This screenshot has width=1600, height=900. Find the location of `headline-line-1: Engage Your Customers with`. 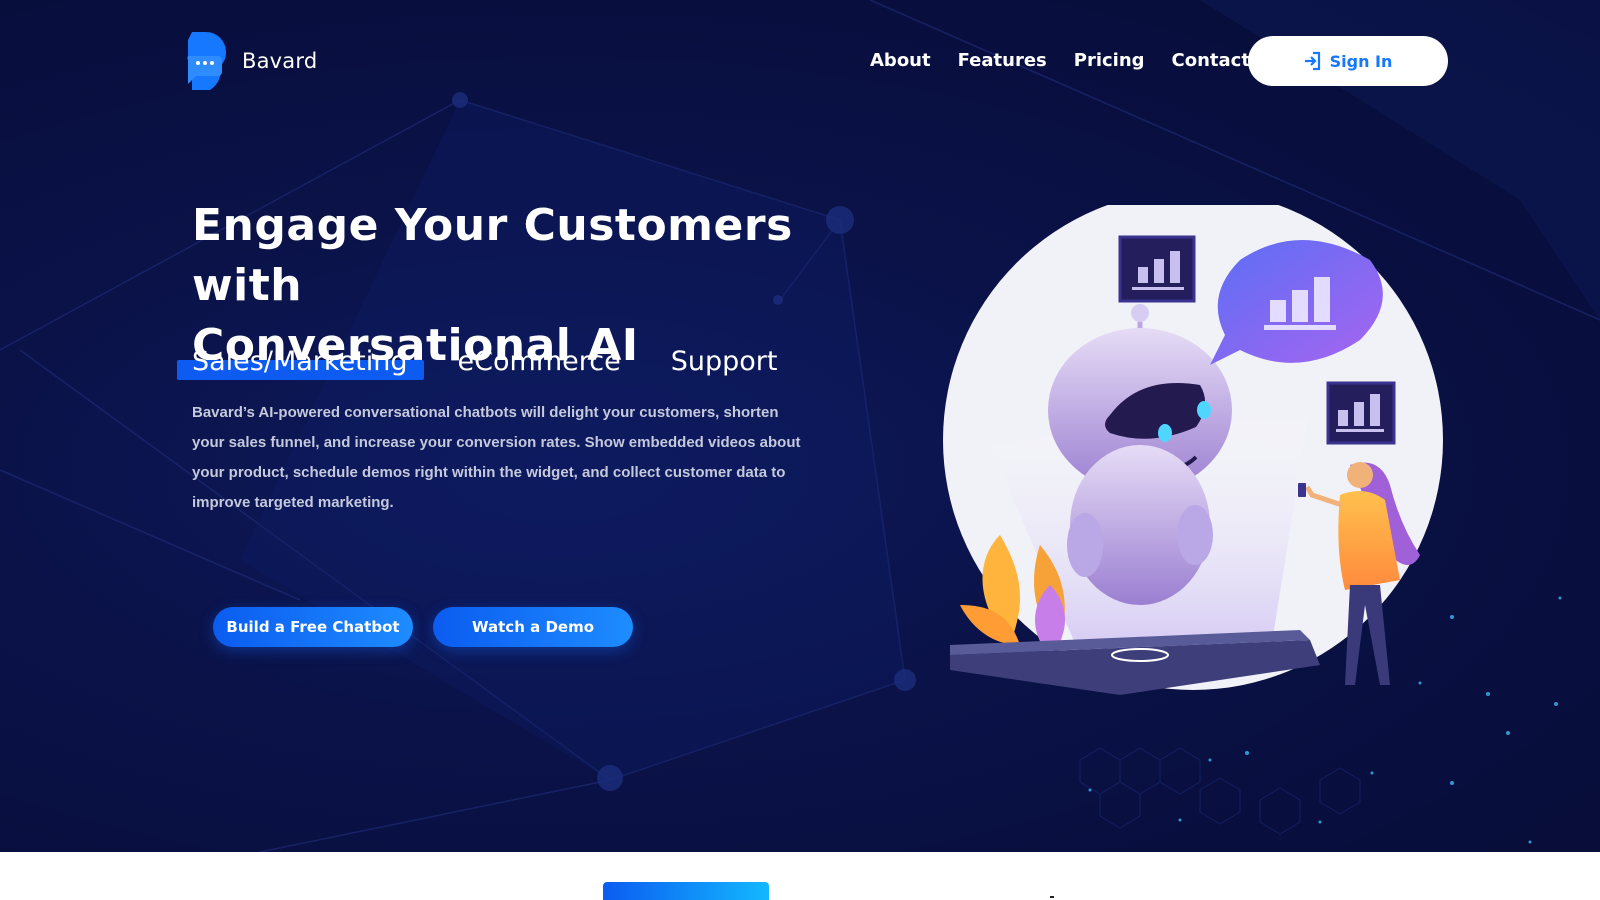

headline-line-1: Engage Your Customers with is located at coordinates (492, 255).